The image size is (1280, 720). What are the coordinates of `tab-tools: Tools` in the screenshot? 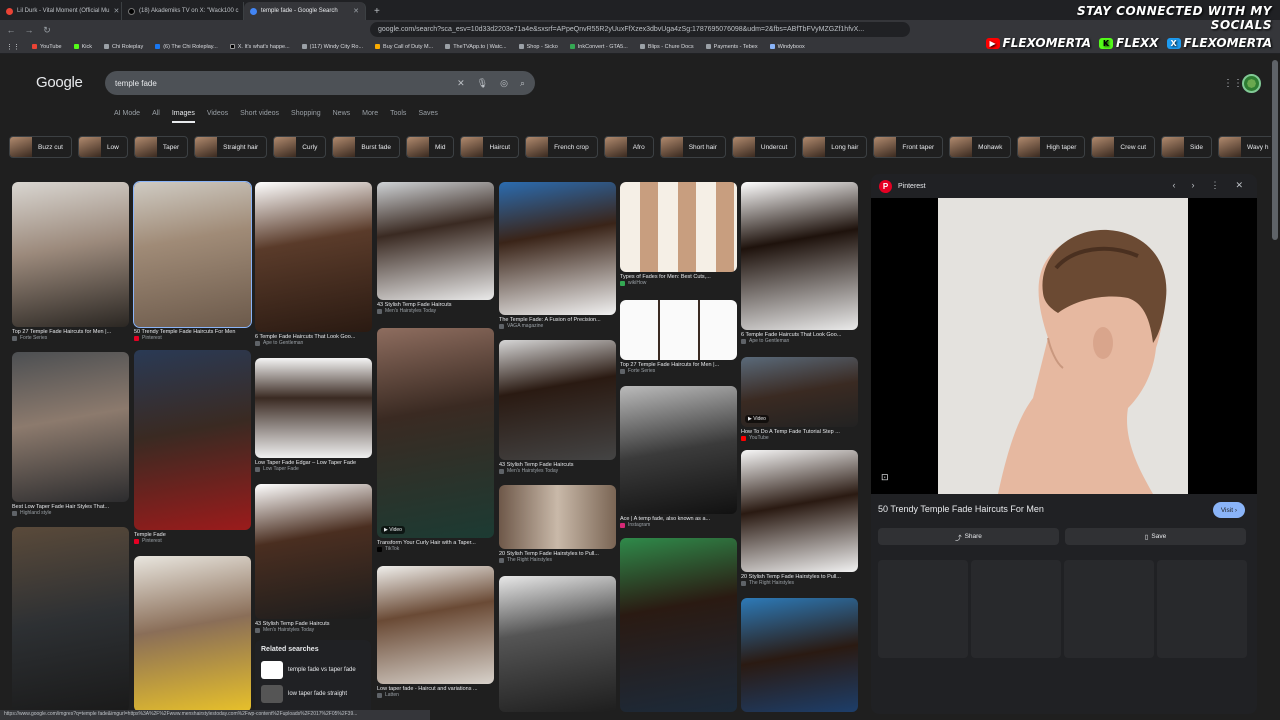 It's located at (398, 116).